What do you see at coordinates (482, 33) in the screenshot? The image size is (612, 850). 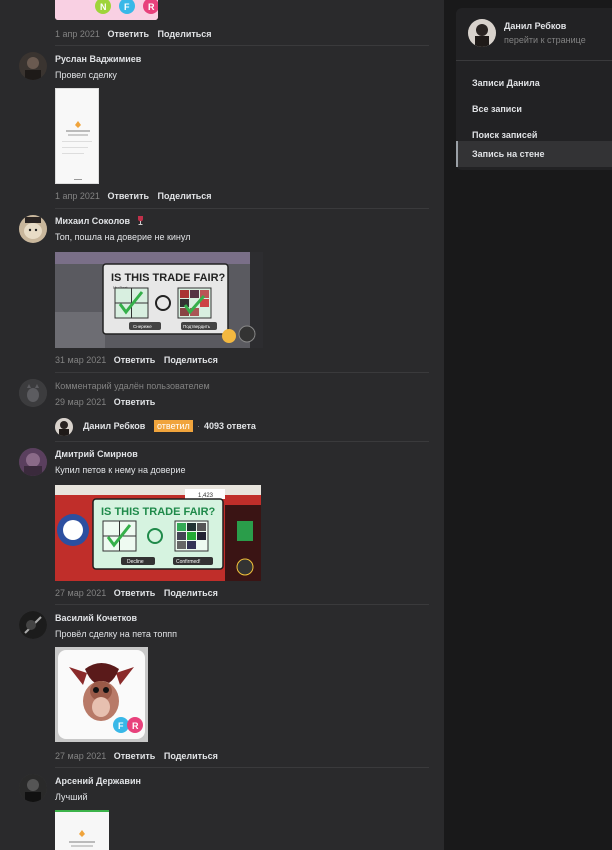 I see `profile-avatar` at bounding box center [482, 33].